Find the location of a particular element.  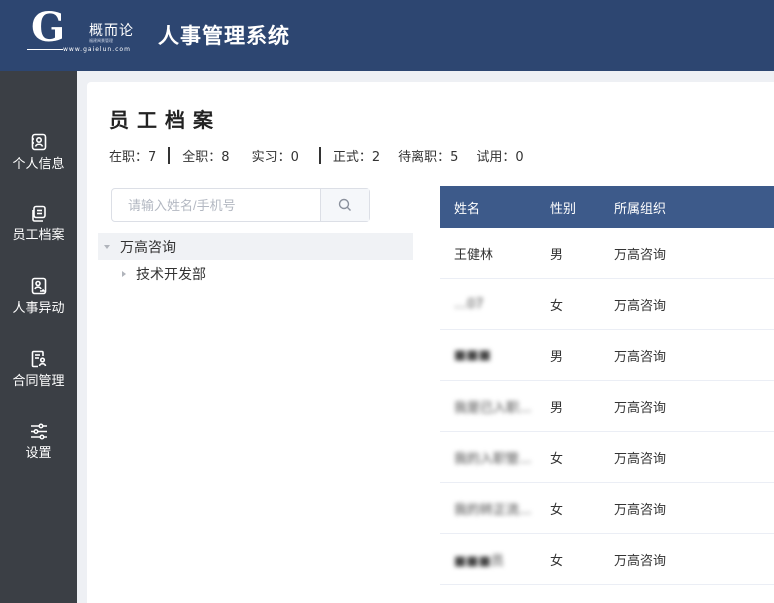

search-button is located at coordinates (344, 205).